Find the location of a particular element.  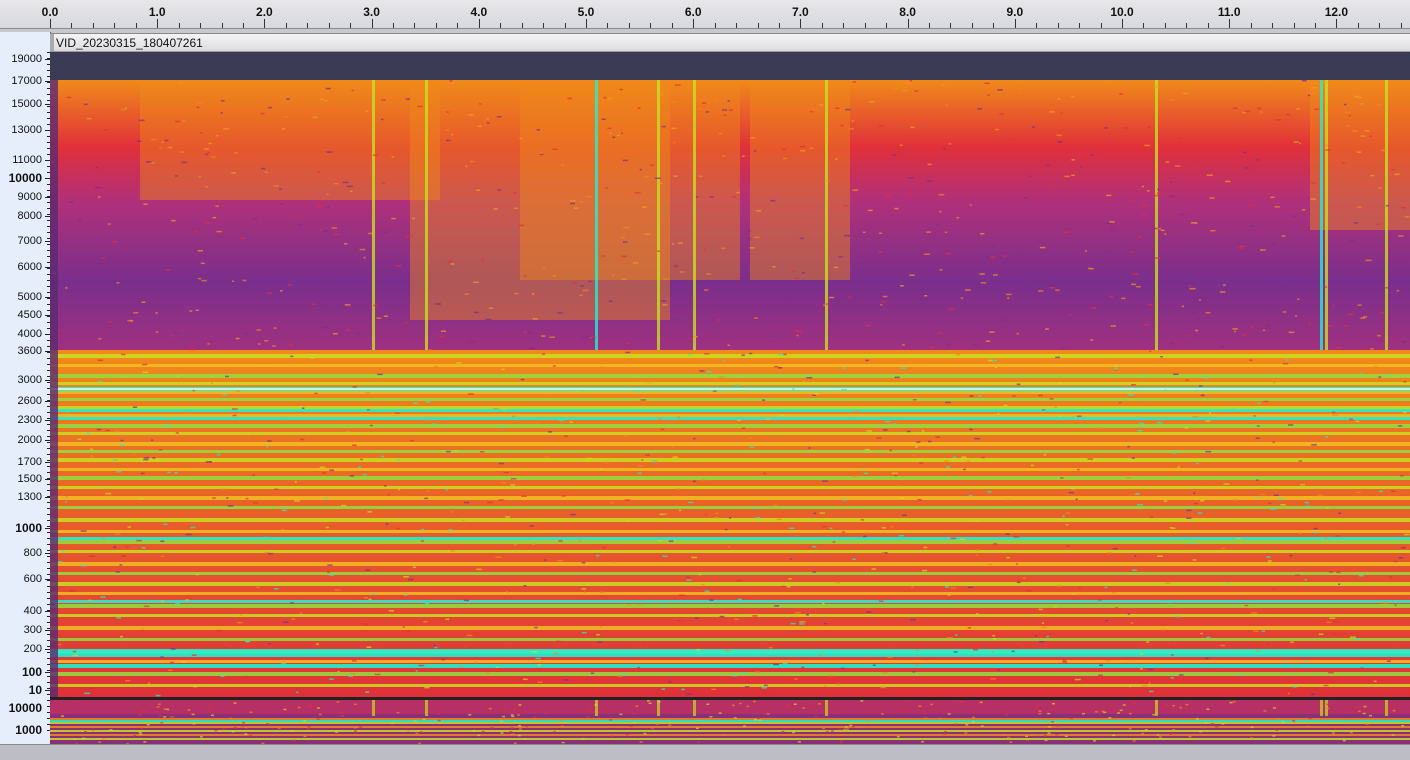

frequency-label-channel-2: 1000 is located at coordinates (28, 730).